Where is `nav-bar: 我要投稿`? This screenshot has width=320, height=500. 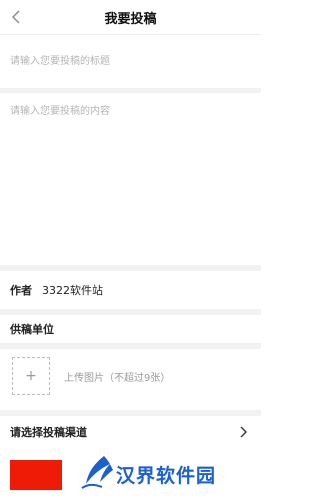
nav-bar: 我要投稿 is located at coordinates (130, 17).